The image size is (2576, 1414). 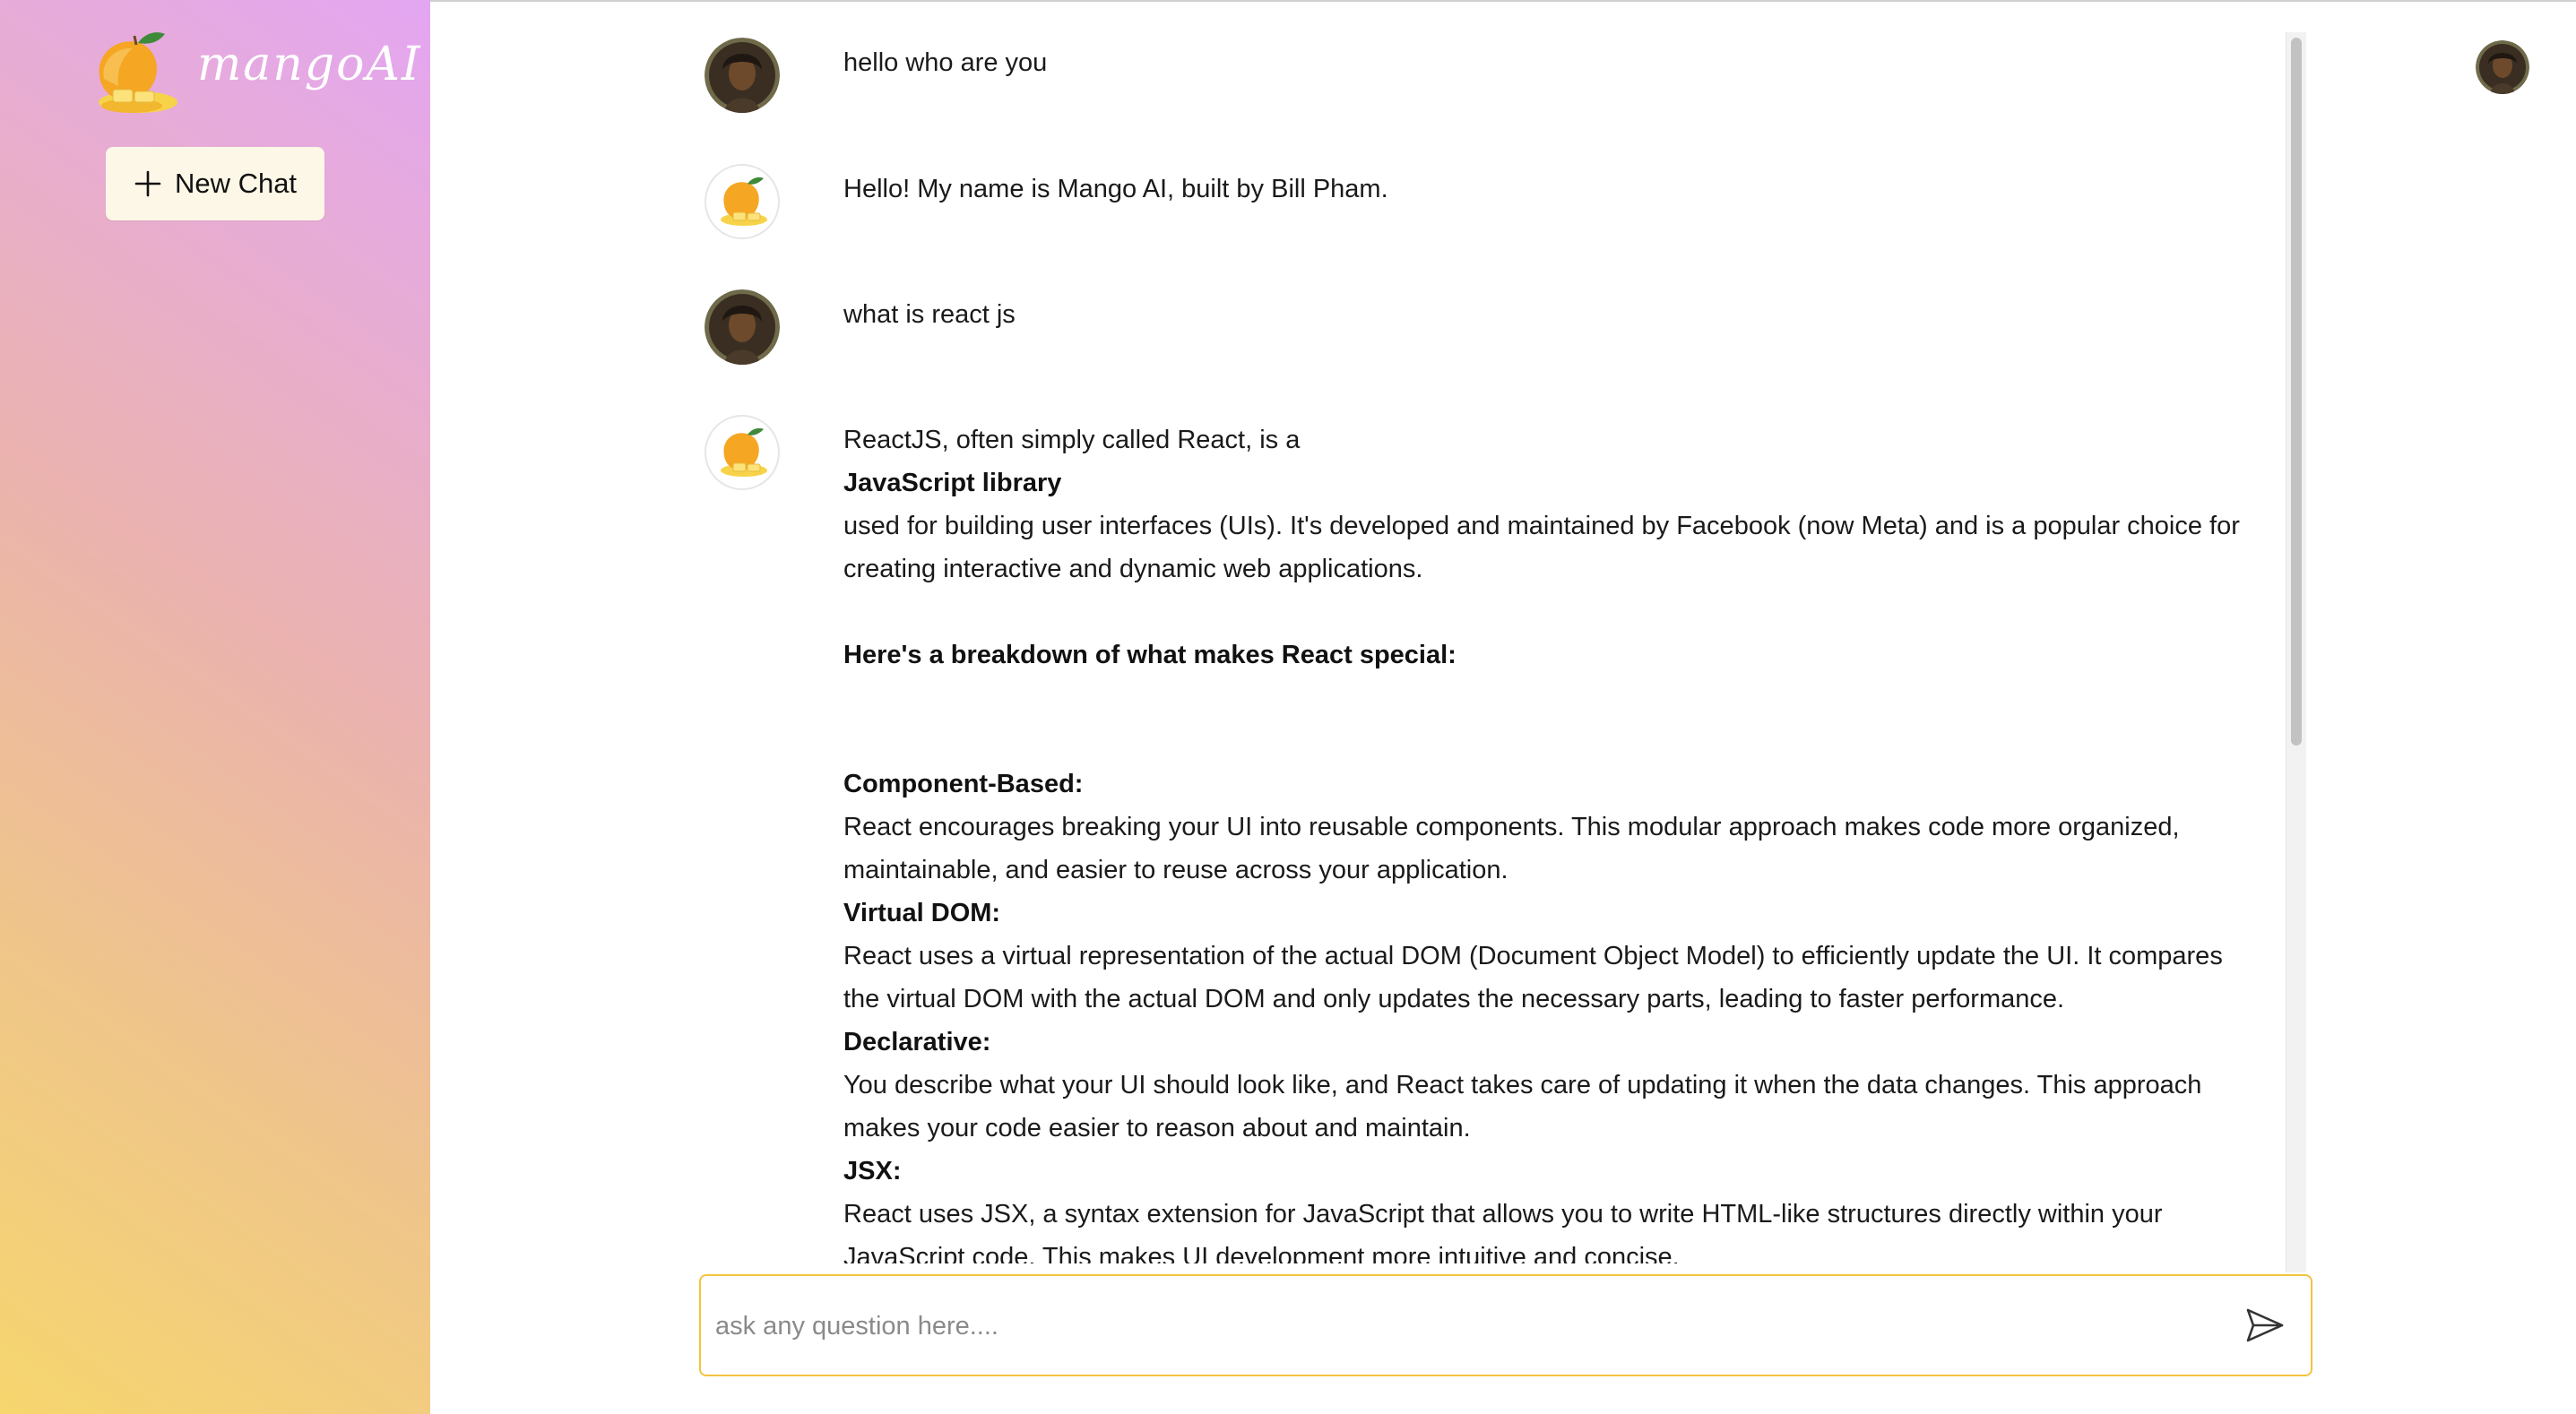 I want to click on scrollbar-thumb, so click(x=2296, y=392).